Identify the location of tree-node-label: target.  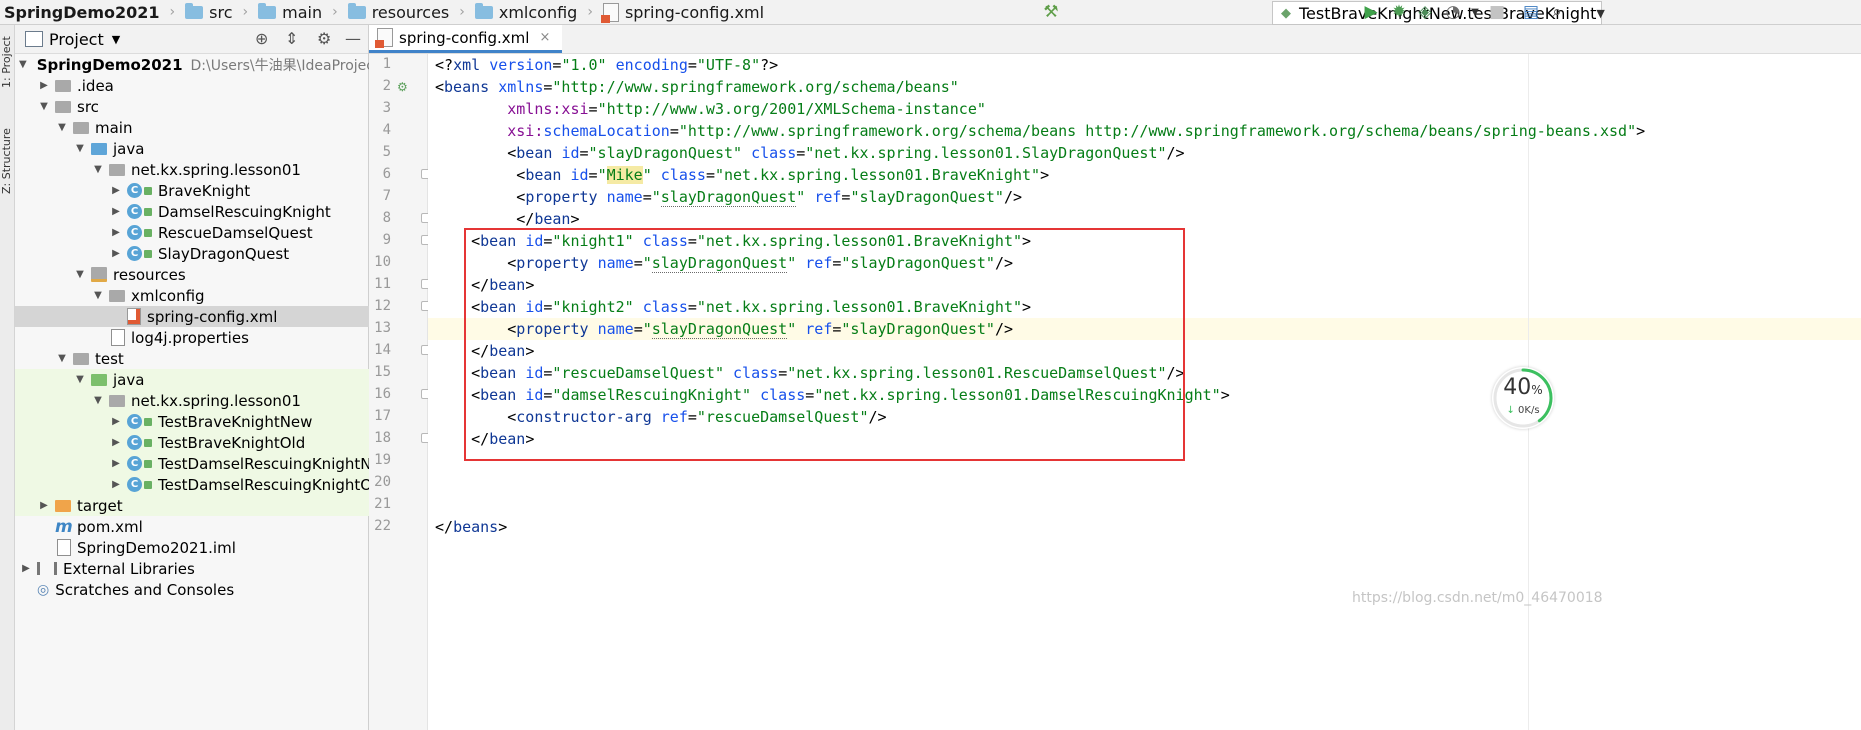
(100, 505).